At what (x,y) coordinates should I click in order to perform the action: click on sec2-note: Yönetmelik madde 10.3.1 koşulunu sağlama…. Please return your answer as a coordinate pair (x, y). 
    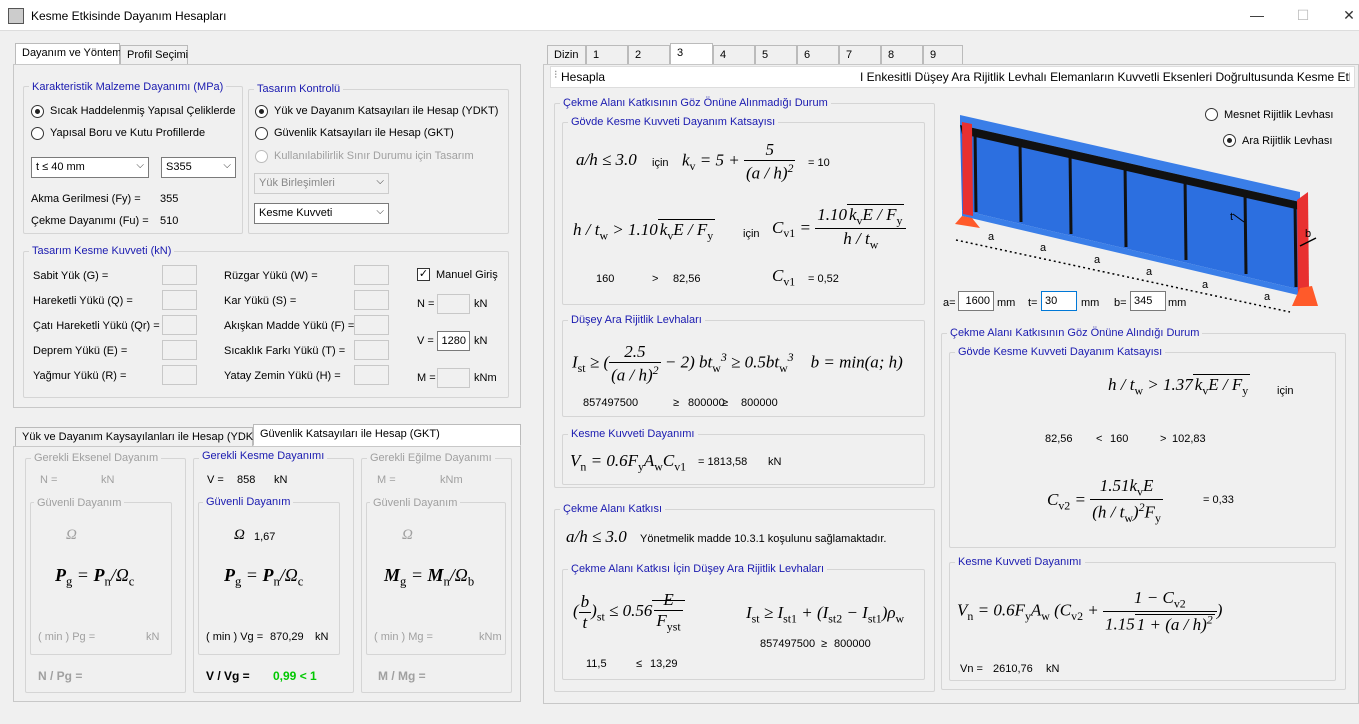
    Looking at the image, I should click on (763, 539).